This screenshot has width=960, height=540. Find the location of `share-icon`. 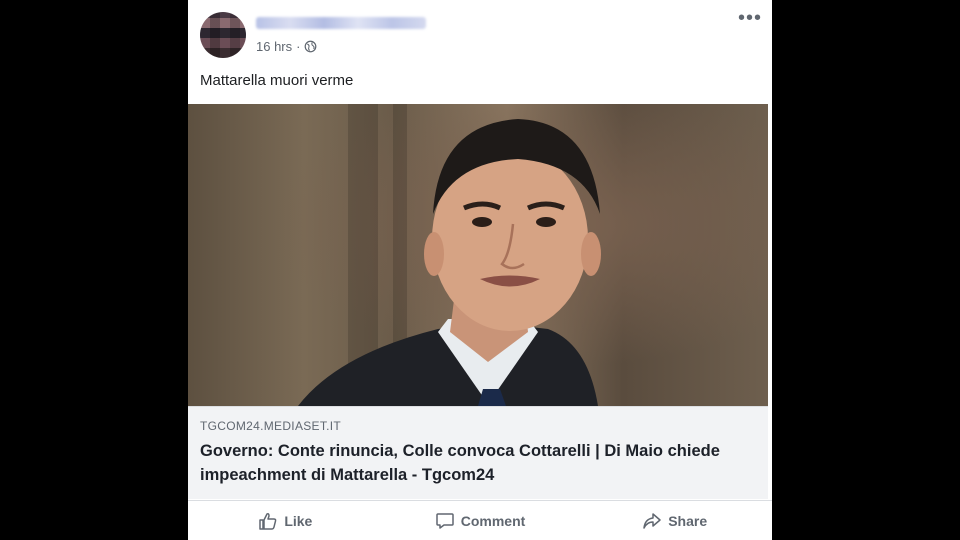

share-icon is located at coordinates (652, 521).